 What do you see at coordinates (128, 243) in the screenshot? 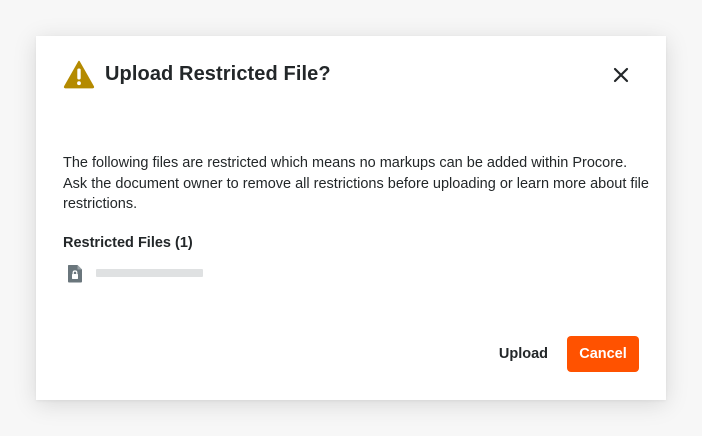
I see `restricted-files-heading: Restricted Files (1)` at bounding box center [128, 243].